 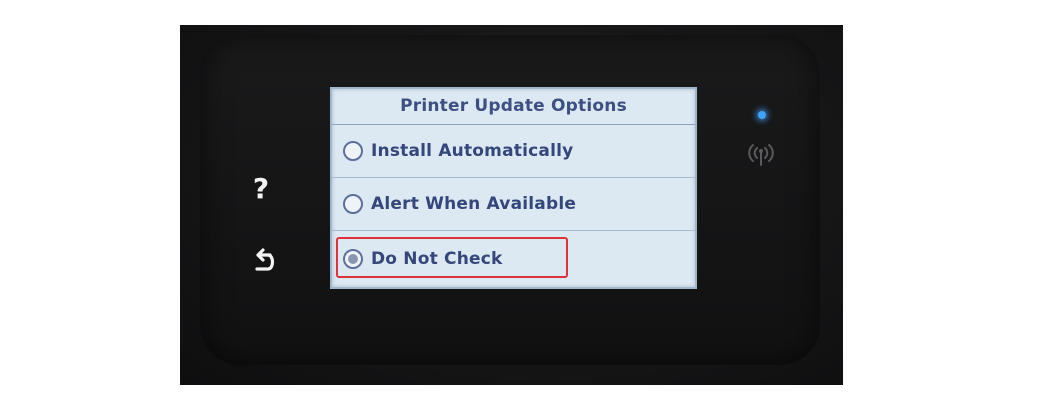 I want to click on option-label: Alert When Available, so click(x=474, y=204).